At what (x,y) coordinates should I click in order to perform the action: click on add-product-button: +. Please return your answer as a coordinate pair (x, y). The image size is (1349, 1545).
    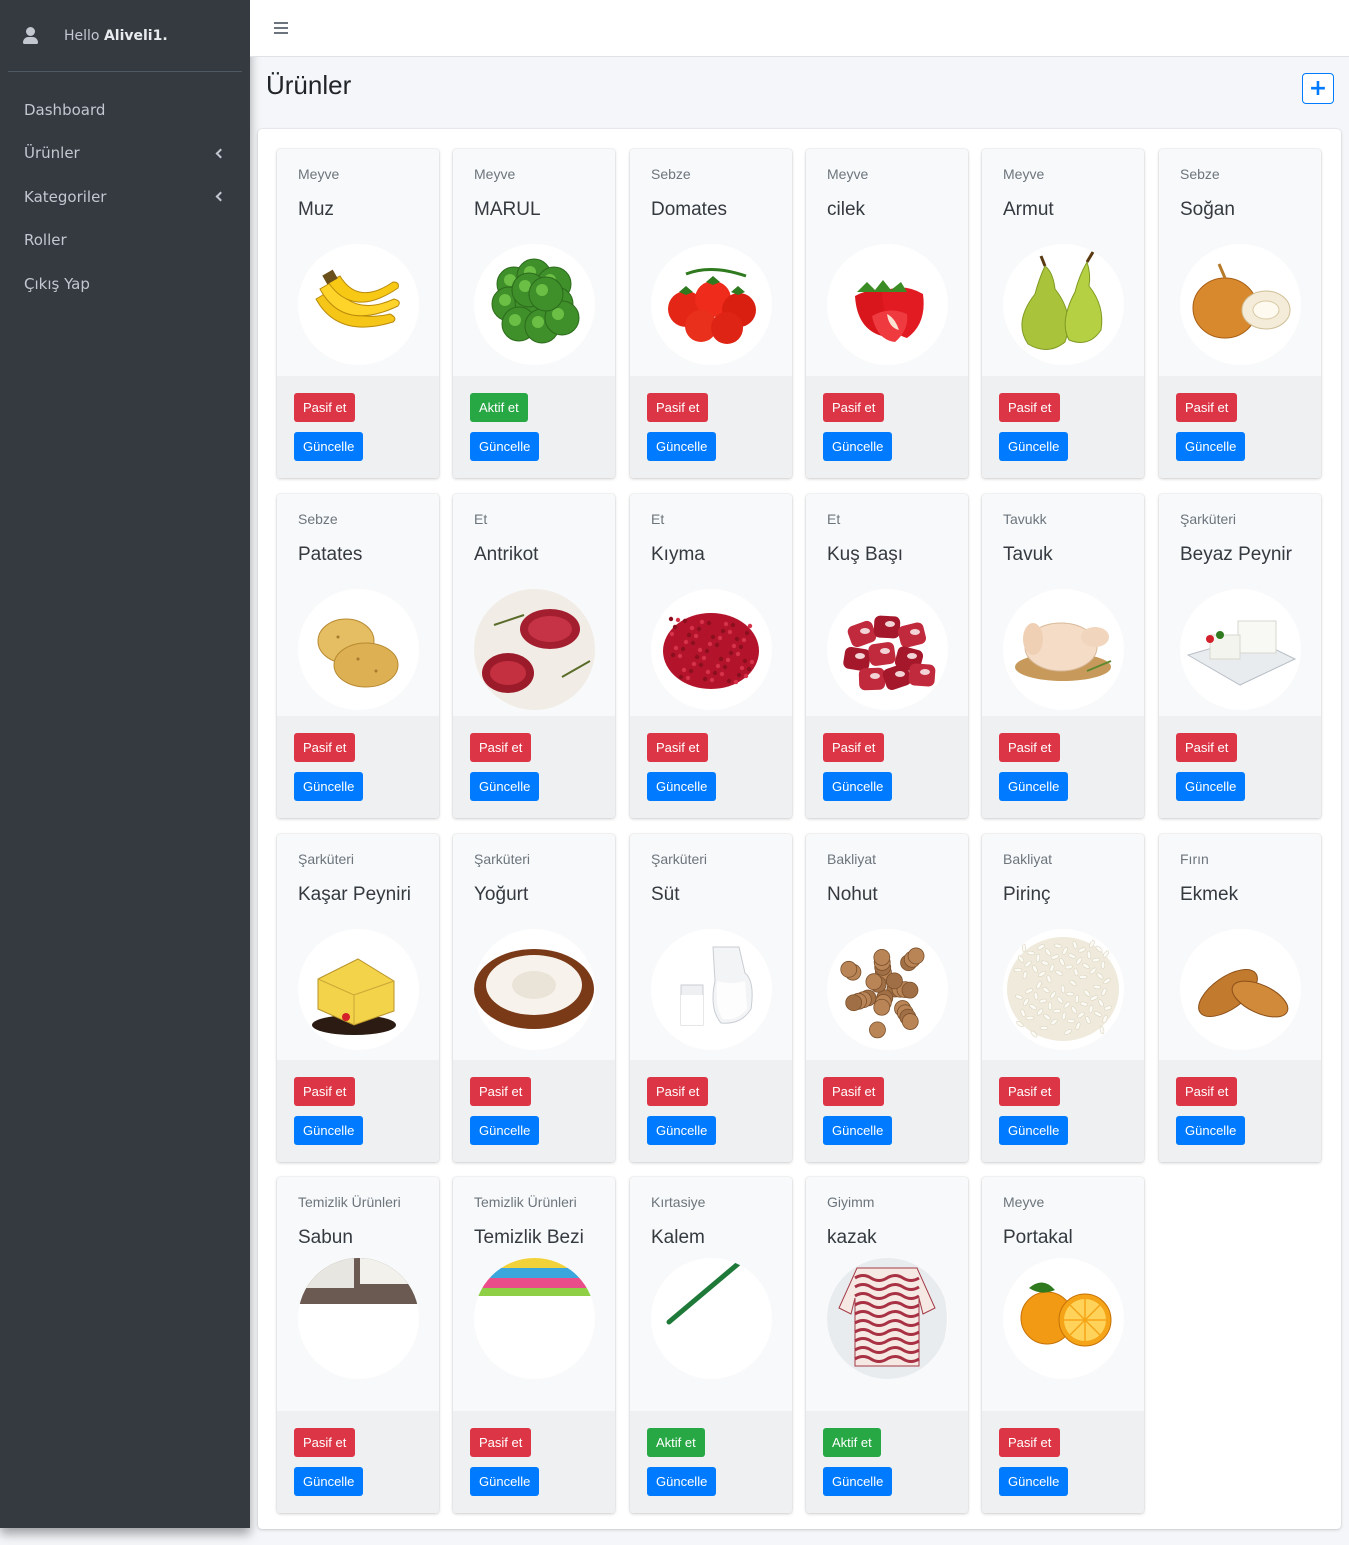
    Looking at the image, I should click on (1318, 88).